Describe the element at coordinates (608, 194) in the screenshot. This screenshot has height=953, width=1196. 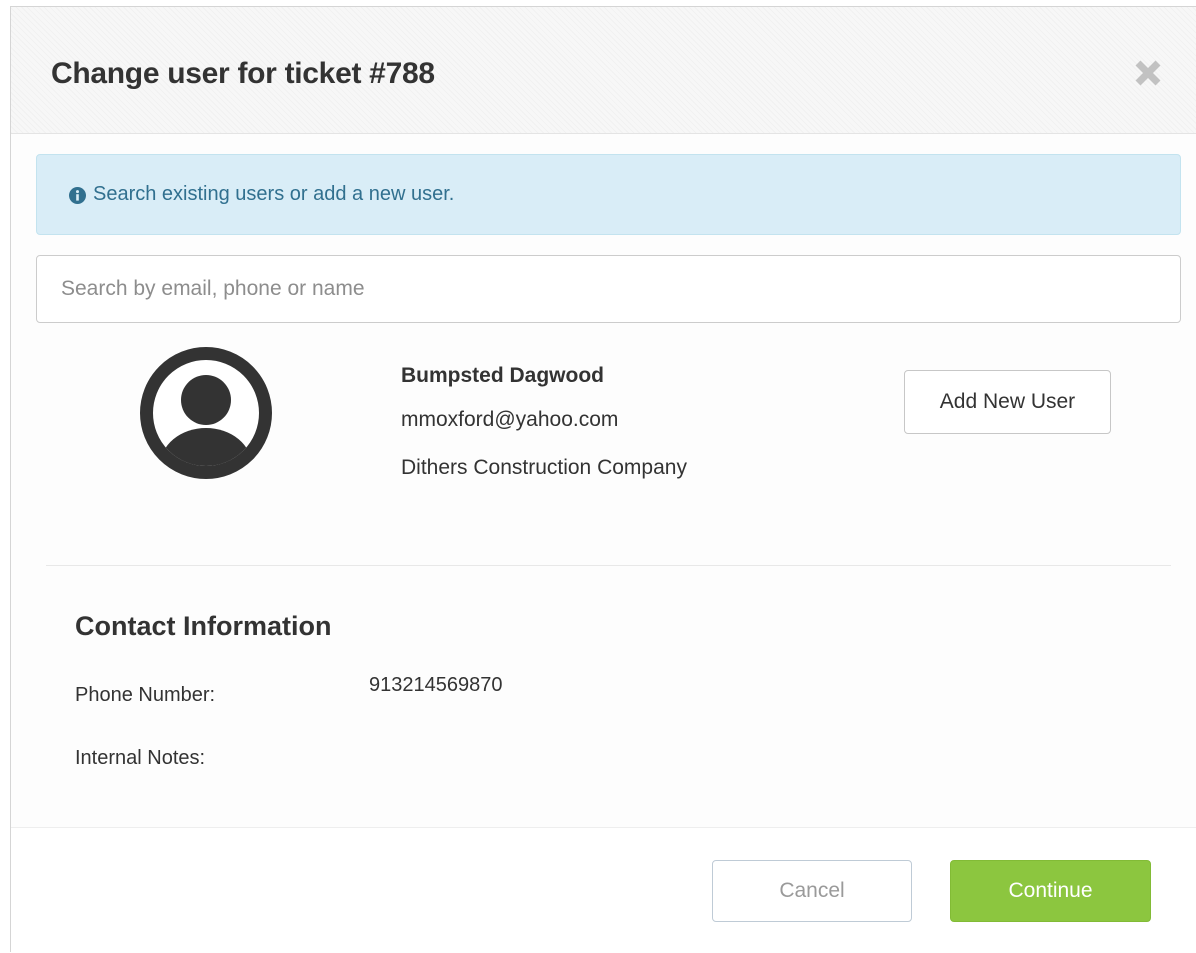
I see `info-alert: Search existing users or add a new user.` at that location.